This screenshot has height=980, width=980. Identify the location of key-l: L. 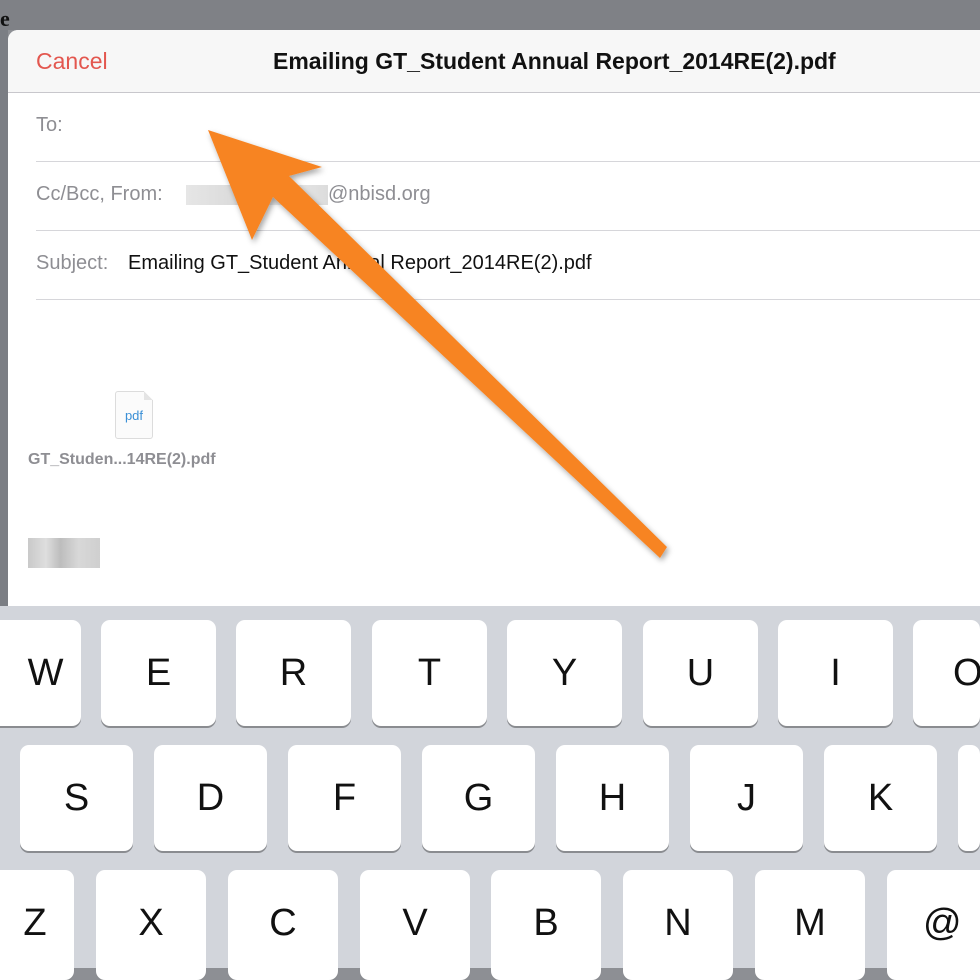
(969, 798).